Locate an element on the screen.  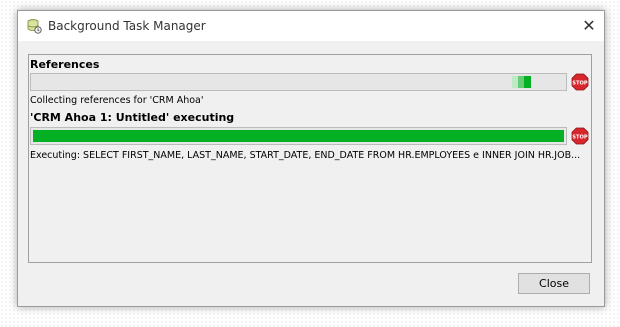
task-title: References is located at coordinates (65, 64).